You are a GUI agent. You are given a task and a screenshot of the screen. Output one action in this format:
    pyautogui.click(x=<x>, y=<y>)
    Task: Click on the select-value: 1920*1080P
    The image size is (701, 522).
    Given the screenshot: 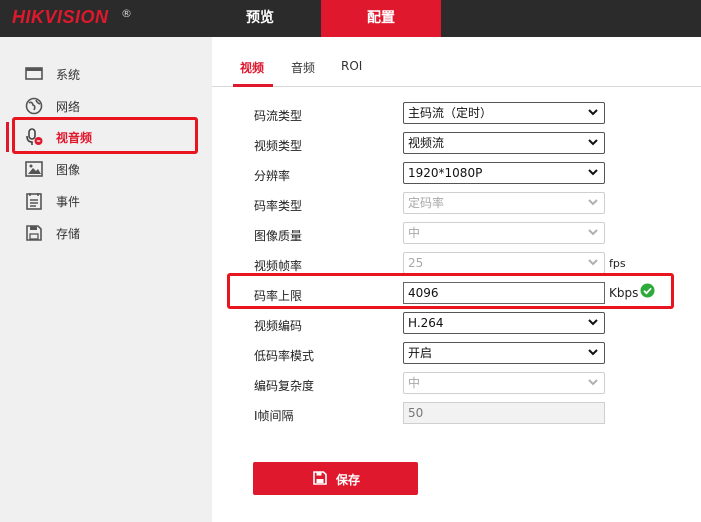 What is the action you would take?
    pyautogui.click(x=445, y=173)
    